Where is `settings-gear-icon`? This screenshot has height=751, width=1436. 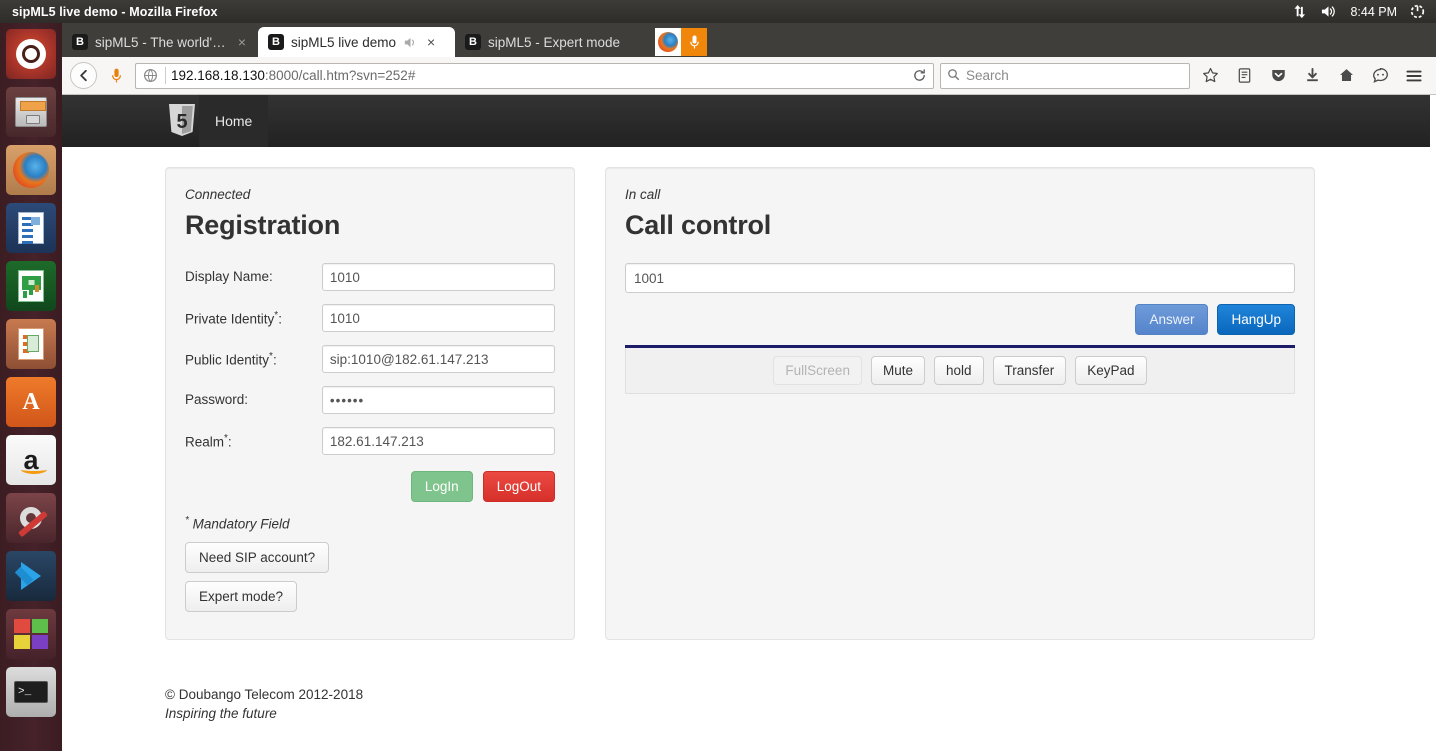 settings-gear-icon is located at coordinates (31, 518).